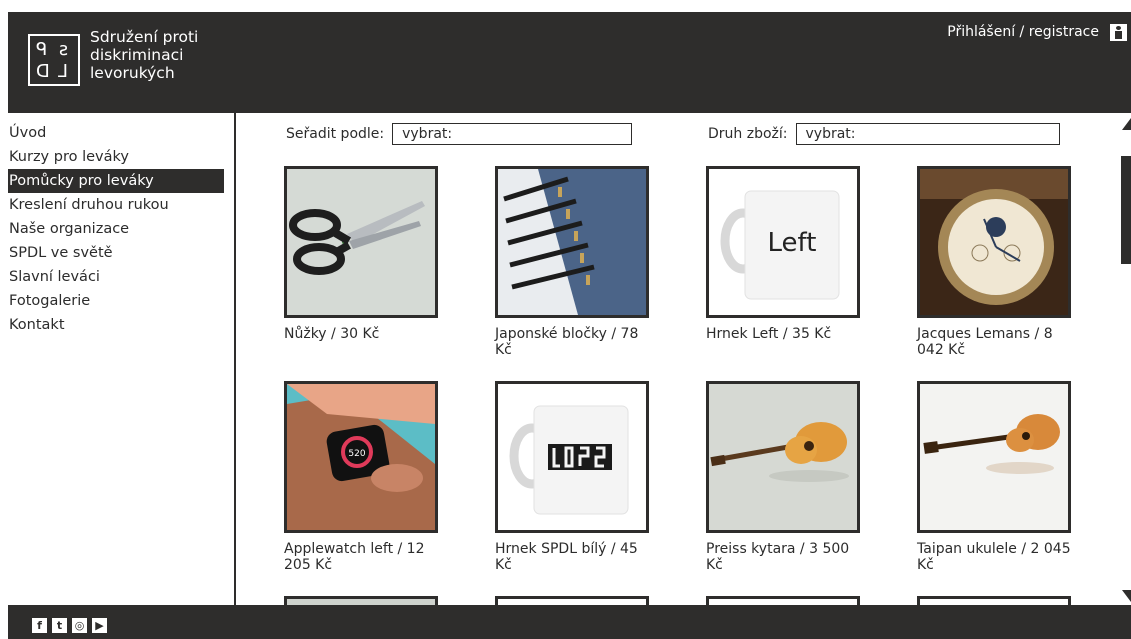 The width and height of the screenshot is (1131, 639). Describe the element at coordinates (1126, 210) in the screenshot. I see `scrollbar-thumb` at that location.